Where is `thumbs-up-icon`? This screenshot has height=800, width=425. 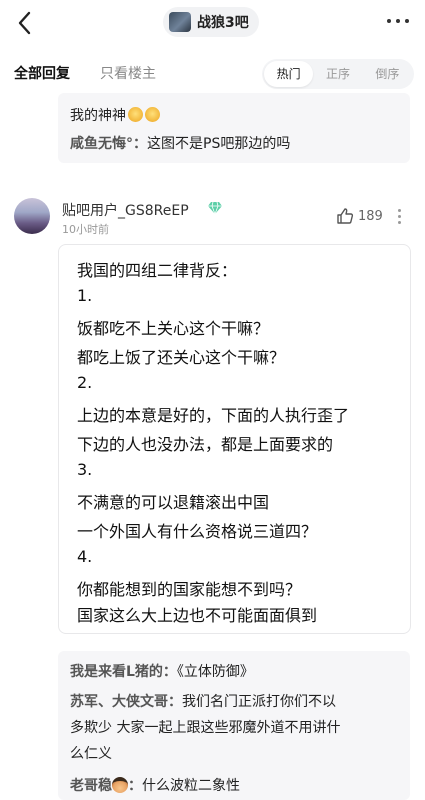
thumbs-up-icon is located at coordinates (345, 216).